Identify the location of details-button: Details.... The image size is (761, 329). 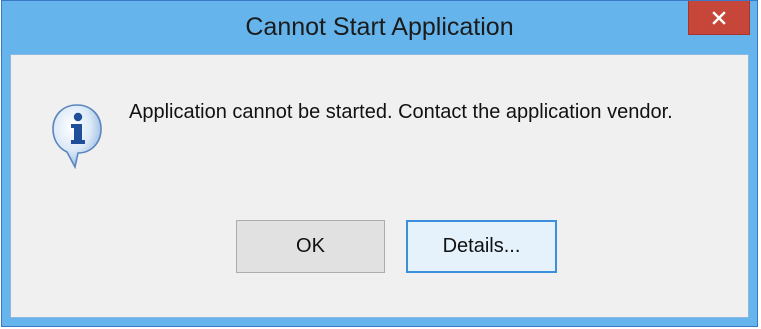
(481, 246).